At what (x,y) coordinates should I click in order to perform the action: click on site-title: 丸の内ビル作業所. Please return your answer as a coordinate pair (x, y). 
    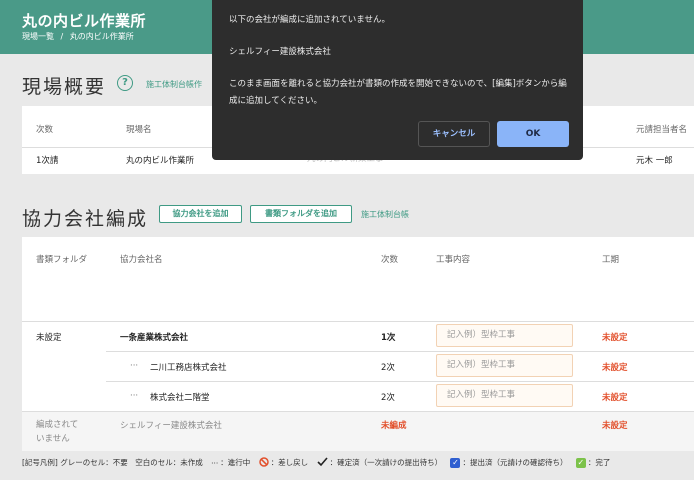
    Looking at the image, I should click on (84, 21).